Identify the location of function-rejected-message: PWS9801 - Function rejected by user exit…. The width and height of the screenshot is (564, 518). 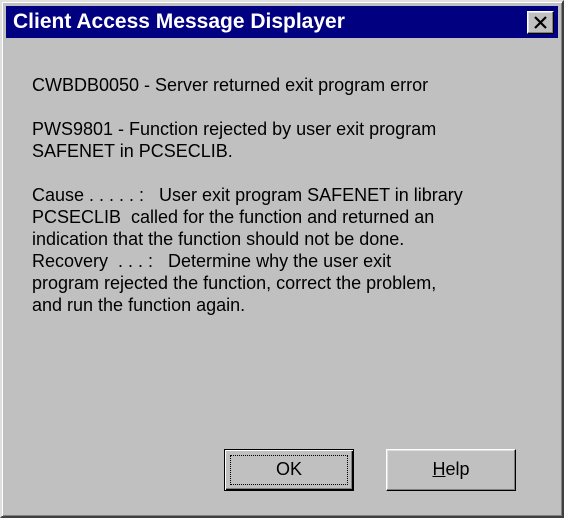
(234, 140).